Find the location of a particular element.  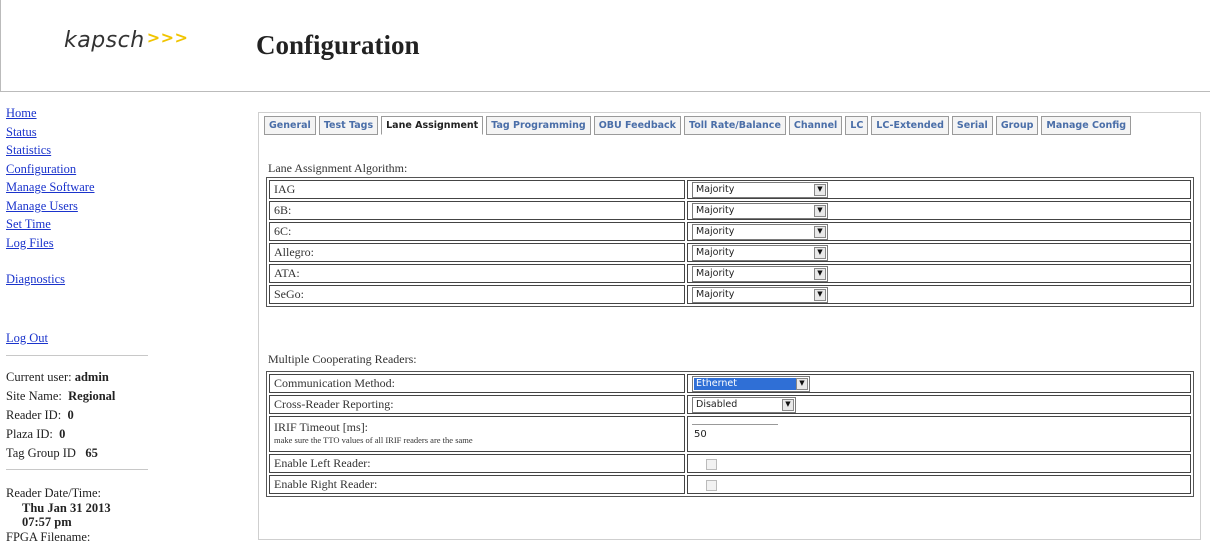

iag-label: IAG is located at coordinates (477, 189).